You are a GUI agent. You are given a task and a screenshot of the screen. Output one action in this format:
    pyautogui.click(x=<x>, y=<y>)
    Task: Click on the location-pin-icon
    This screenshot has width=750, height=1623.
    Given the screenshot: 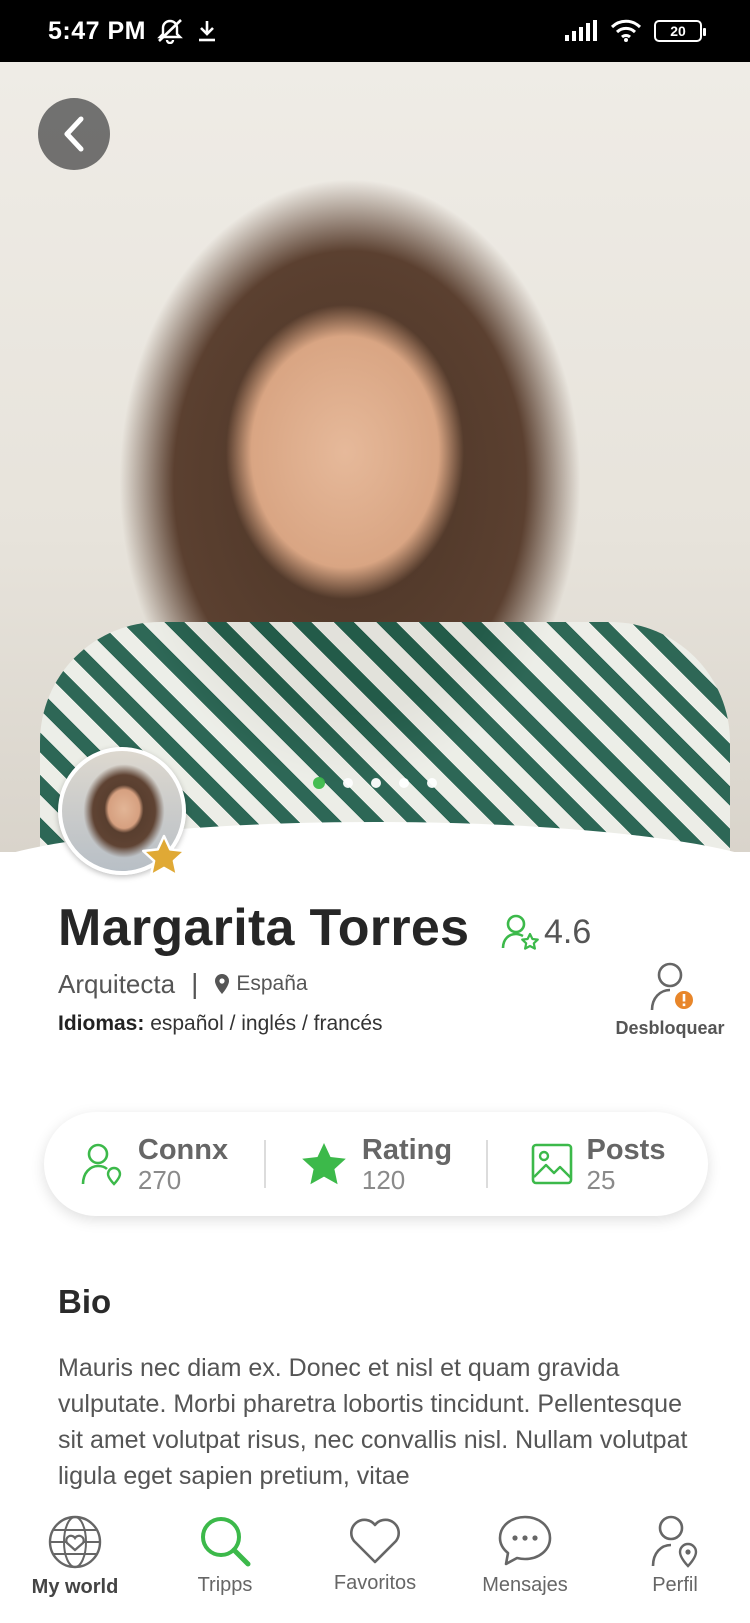 What is the action you would take?
    pyautogui.click(x=222, y=984)
    